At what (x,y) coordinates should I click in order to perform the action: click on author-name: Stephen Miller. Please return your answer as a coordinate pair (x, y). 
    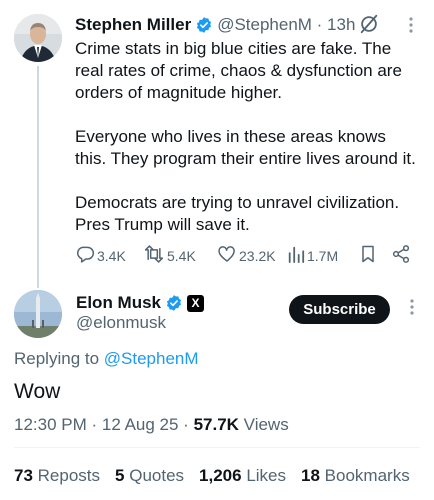
    Looking at the image, I should click on (133, 25).